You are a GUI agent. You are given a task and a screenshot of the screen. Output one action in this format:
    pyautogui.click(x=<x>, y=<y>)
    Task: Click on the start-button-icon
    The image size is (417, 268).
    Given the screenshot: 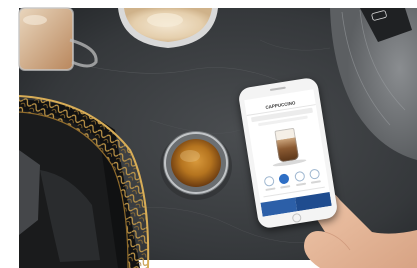 What is the action you would take?
    pyautogui.click(x=313, y=201)
    